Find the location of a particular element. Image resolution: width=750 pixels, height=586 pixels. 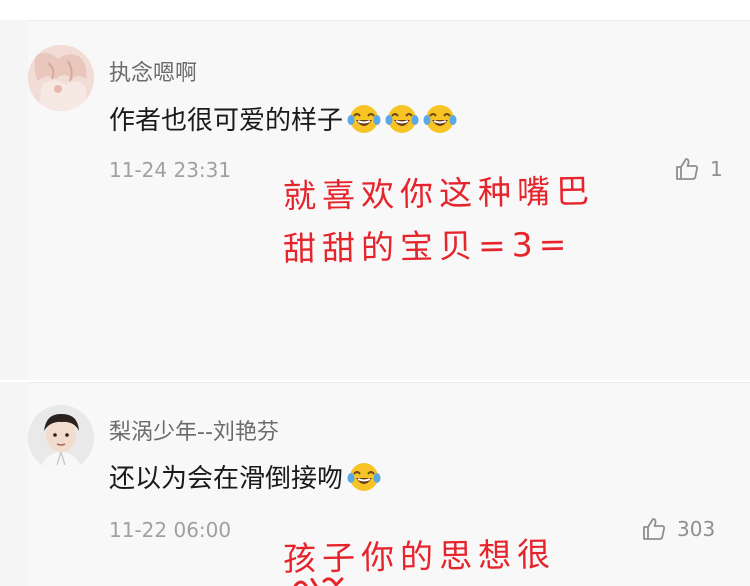

like-button: 303 is located at coordinates (678, 529).